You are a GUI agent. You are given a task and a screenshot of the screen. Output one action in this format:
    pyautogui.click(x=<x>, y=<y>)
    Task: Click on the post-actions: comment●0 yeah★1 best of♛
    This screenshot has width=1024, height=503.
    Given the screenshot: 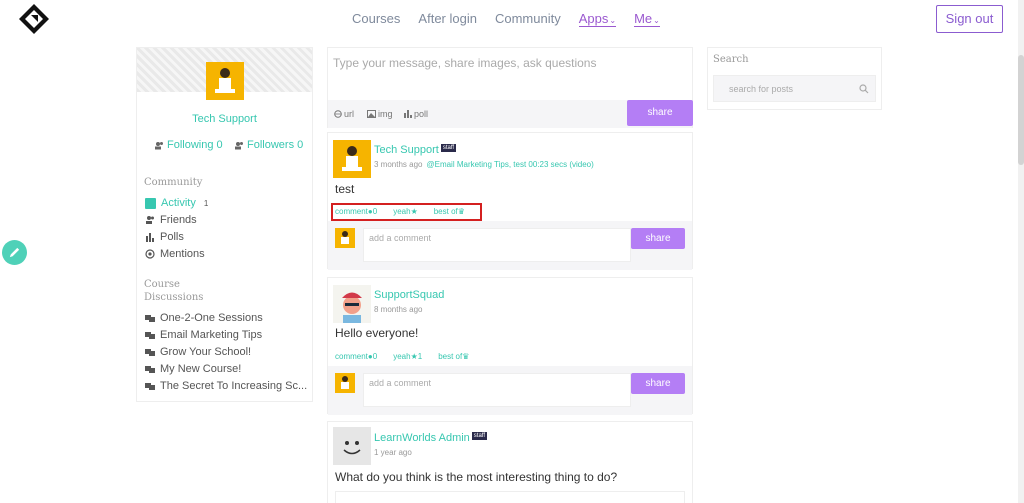 What is the action you would take?
    pyautogui.click(x=410, y=356)
    